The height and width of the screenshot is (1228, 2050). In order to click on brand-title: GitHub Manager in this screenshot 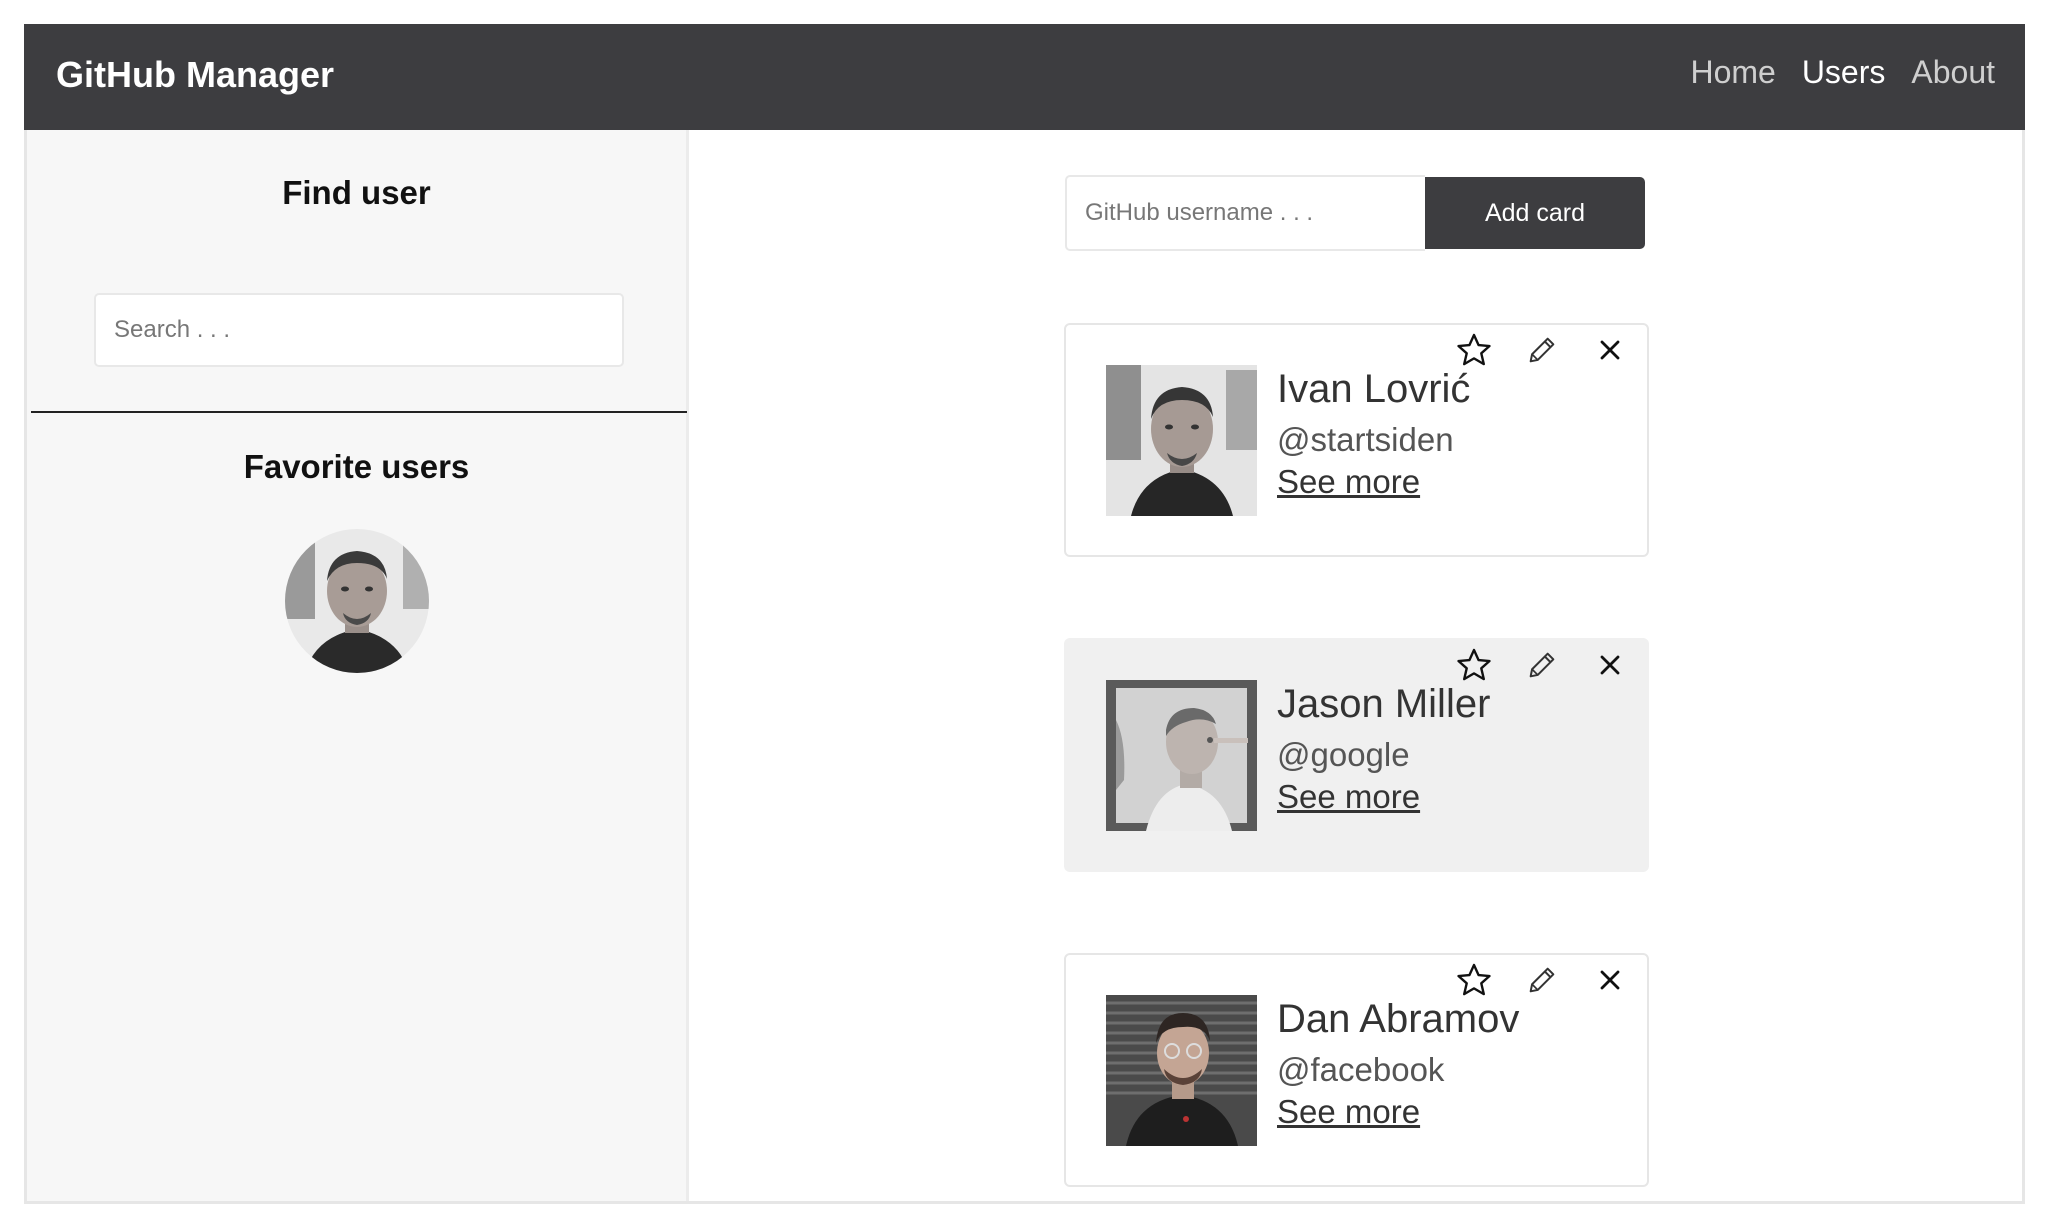, I will do `click(195, 75)`.